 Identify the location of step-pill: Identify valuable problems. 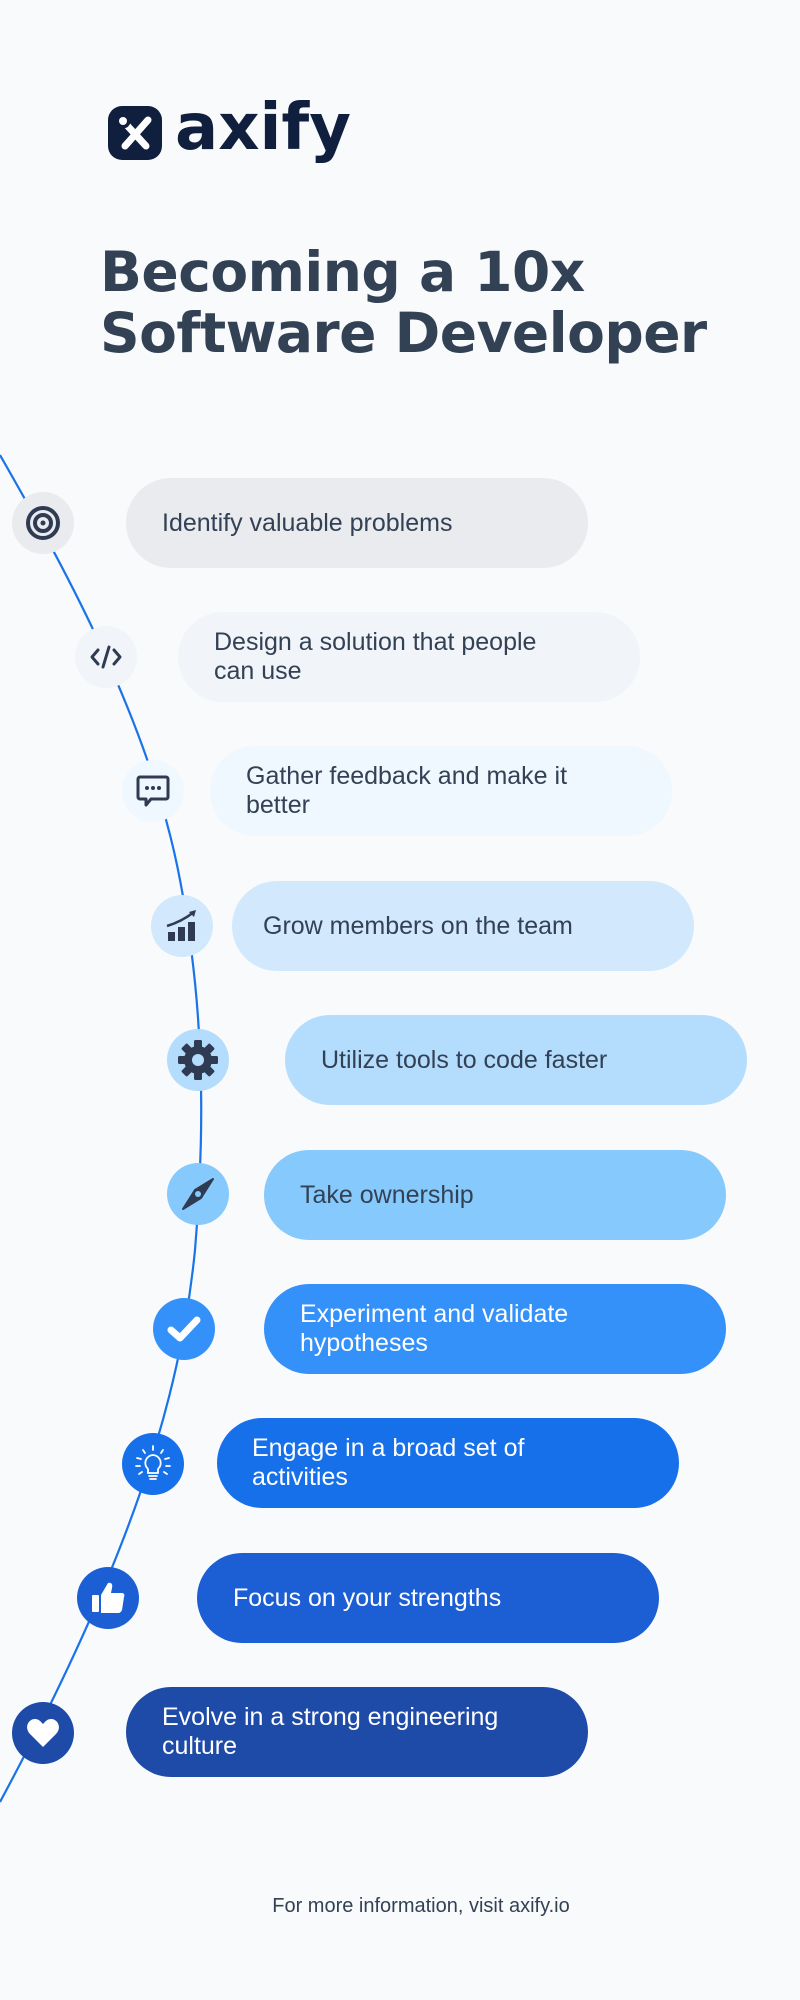
(357, 523).